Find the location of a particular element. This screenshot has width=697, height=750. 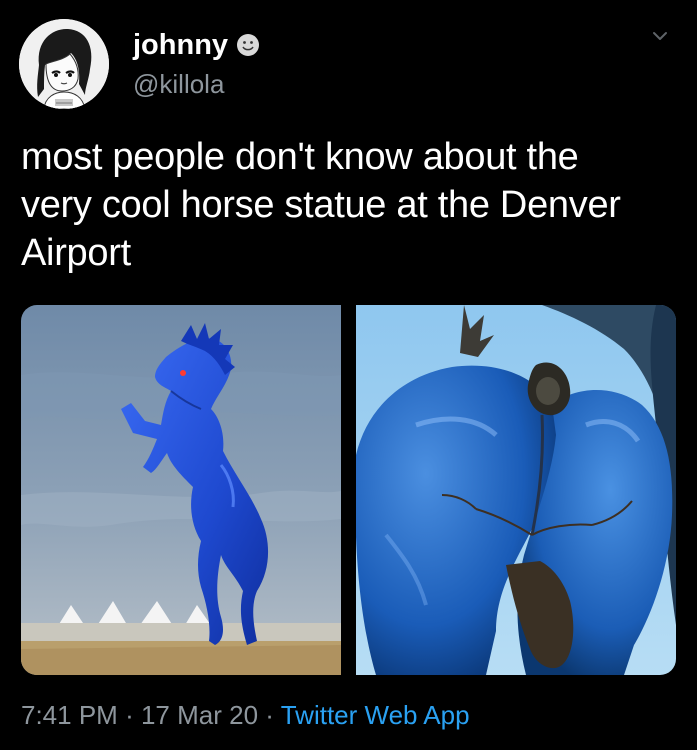

tweet-meta: 7:41 PM · 17 Mar 20 · Twitter Web App is located at coordinates (245, 715).